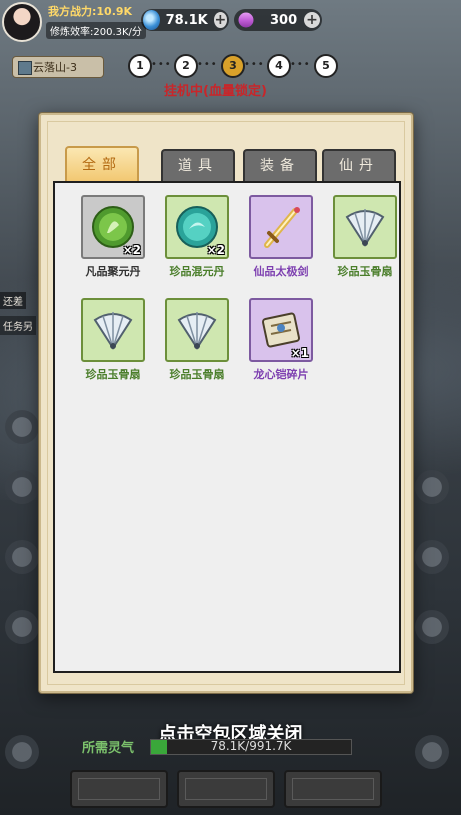  I want to click on power-value: 10.9K, so click(114, 11).